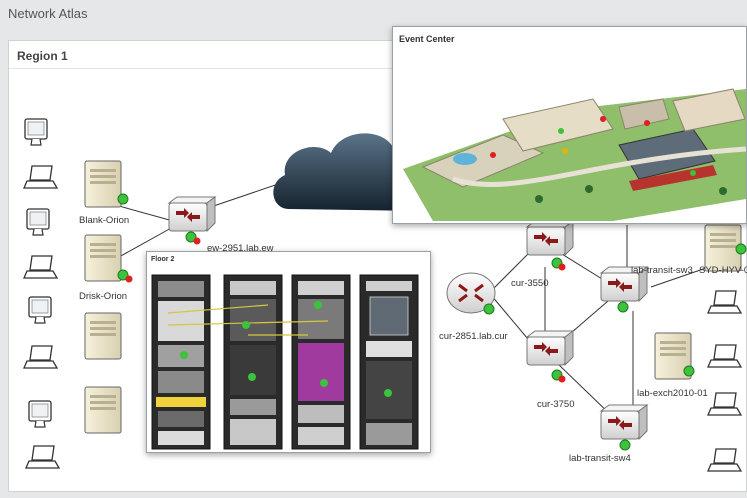 Image resolution: width=747 pixels, height=498 pixels. I want to click on app-title: Network Atlas, so click(48, 13).